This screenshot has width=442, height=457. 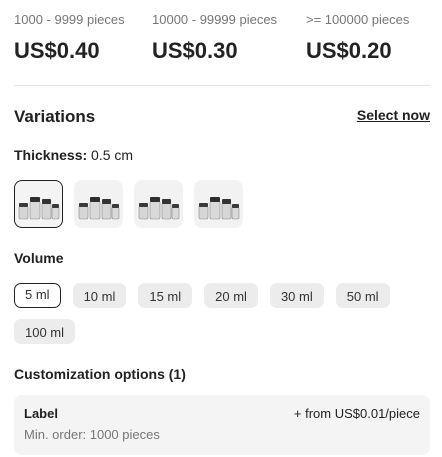 I want to click on volume-label: Volume, so click(x=39, y=258).